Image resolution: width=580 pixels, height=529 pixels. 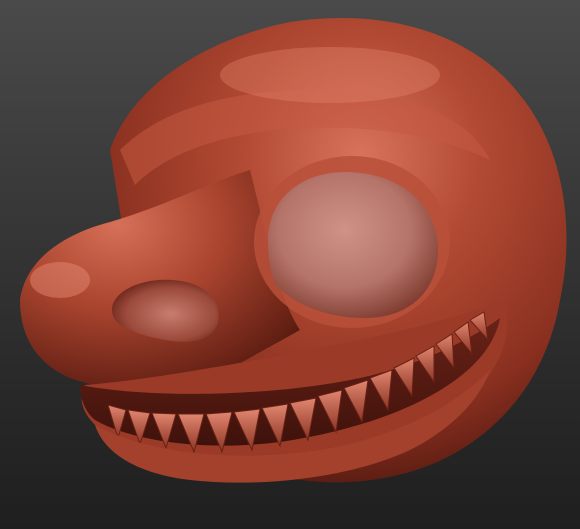 I want to click on snout-highlight, so click(x=60, y=280).